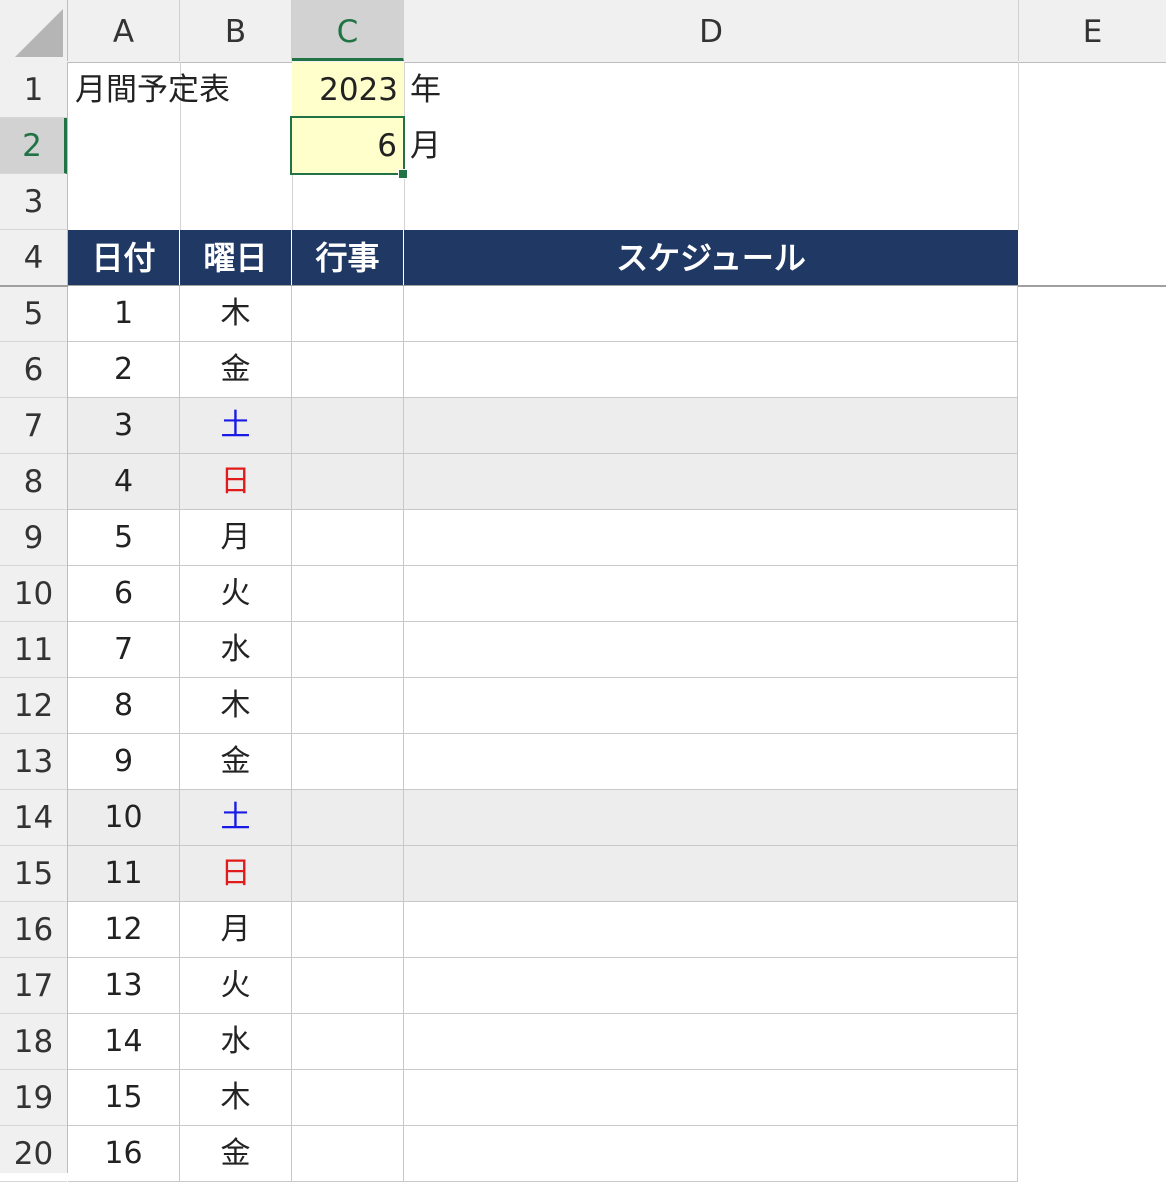 The height and width of the screenshot is (1182, 1166). I want to click on table-row: 2金, so click(543, 370).